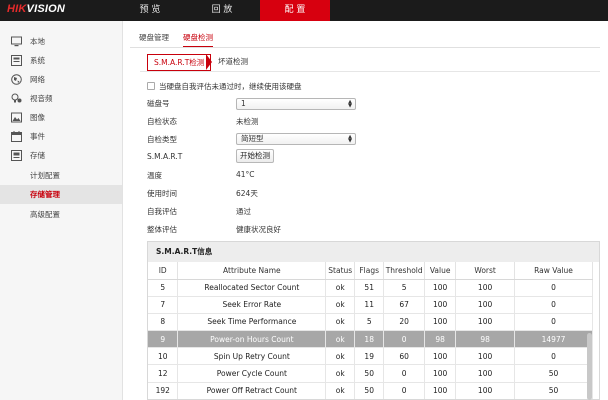 The image size is (608, 400). I want to click on tab-divider, so click(365, 47).